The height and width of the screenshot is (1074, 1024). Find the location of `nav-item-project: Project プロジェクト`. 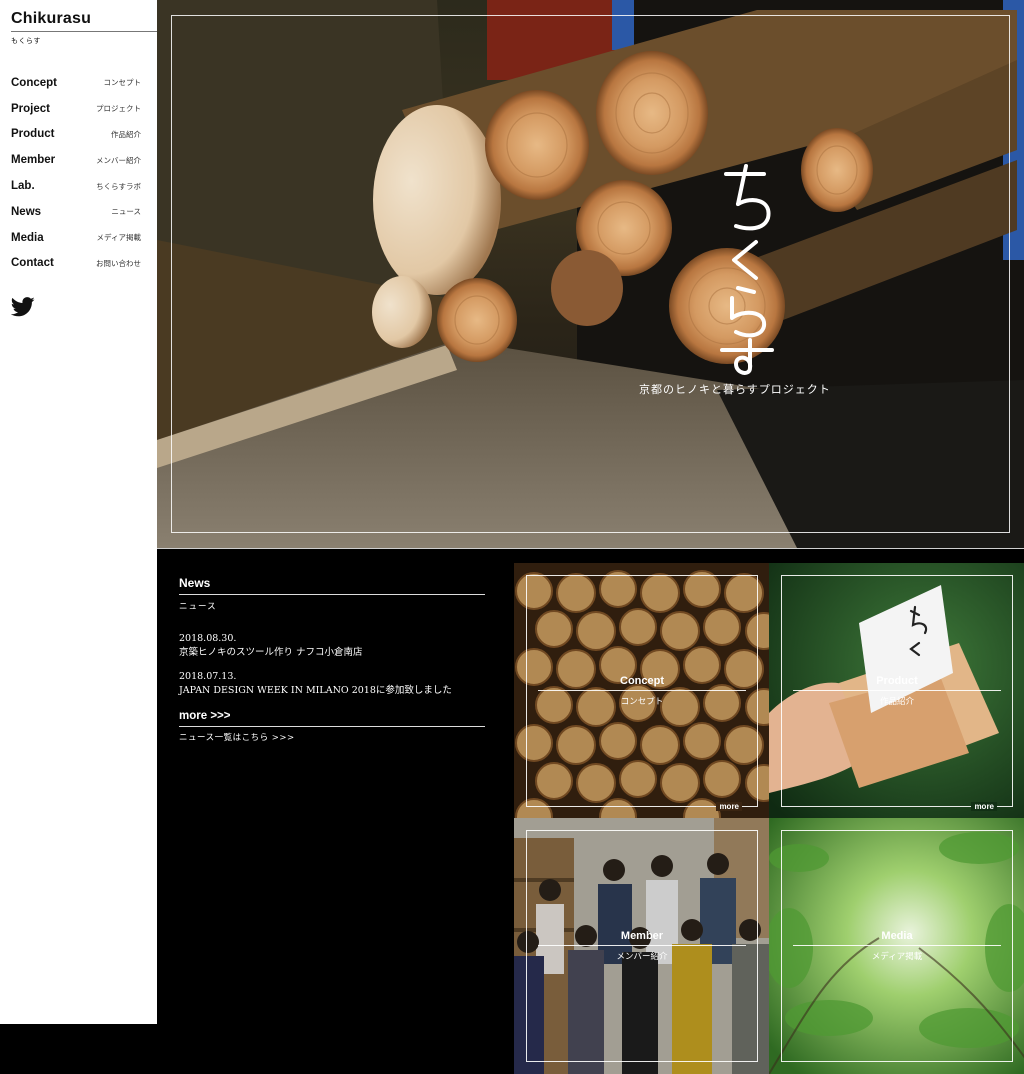

nav-item-project: Project プロジェクト is located at coordinates (76, 109).